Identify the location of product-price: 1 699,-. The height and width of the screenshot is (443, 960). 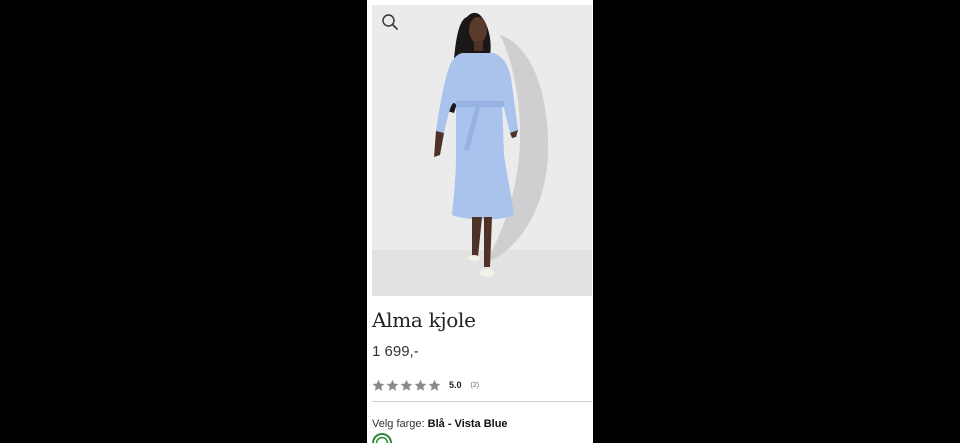
(395, 351).